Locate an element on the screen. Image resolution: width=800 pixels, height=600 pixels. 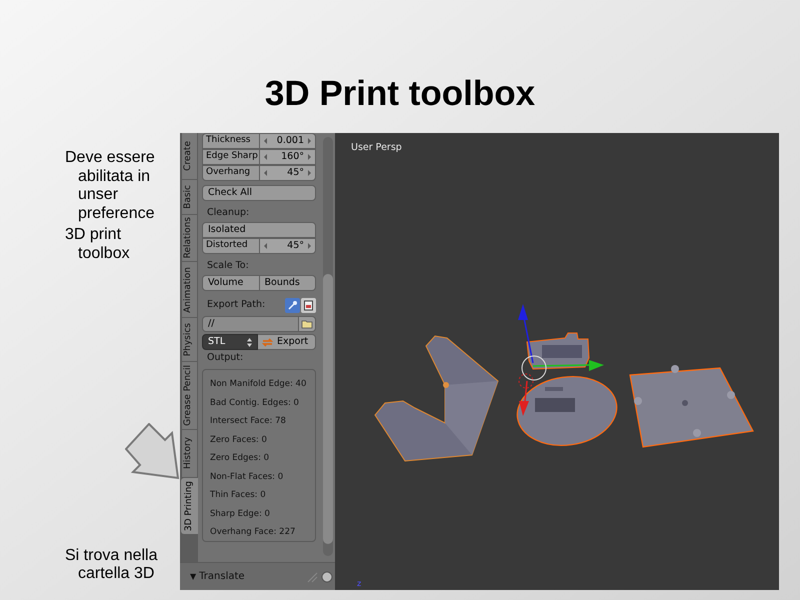
output-line: Non-Flat Faces: 0 is located at coordinates (247, 477).